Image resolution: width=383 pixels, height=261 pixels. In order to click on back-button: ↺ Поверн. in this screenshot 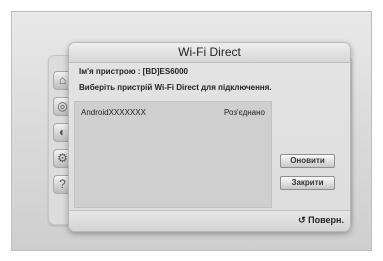, I will do `click(321, 220)`.